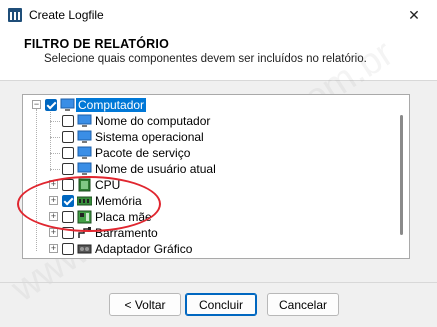  What do you see at coordinates (84, 249) in the screenshot?
I see `graphics-adapter-icon` at bounding box center [84, 249].